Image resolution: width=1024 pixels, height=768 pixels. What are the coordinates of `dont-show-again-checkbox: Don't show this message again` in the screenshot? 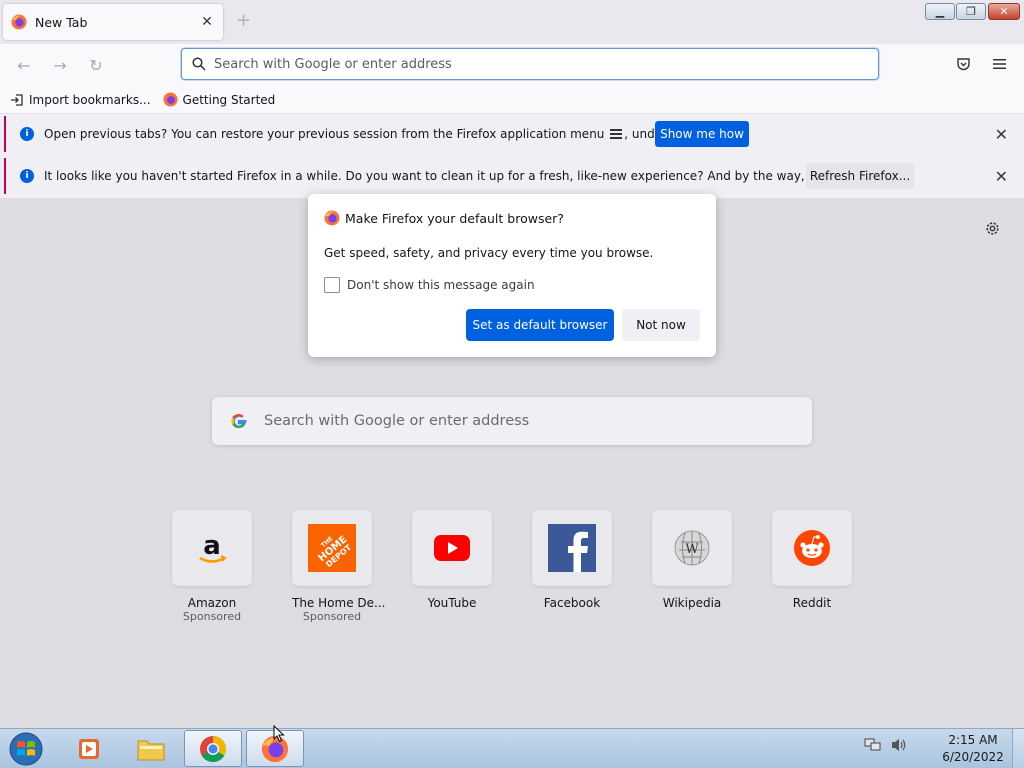 It's located at (429, 285).